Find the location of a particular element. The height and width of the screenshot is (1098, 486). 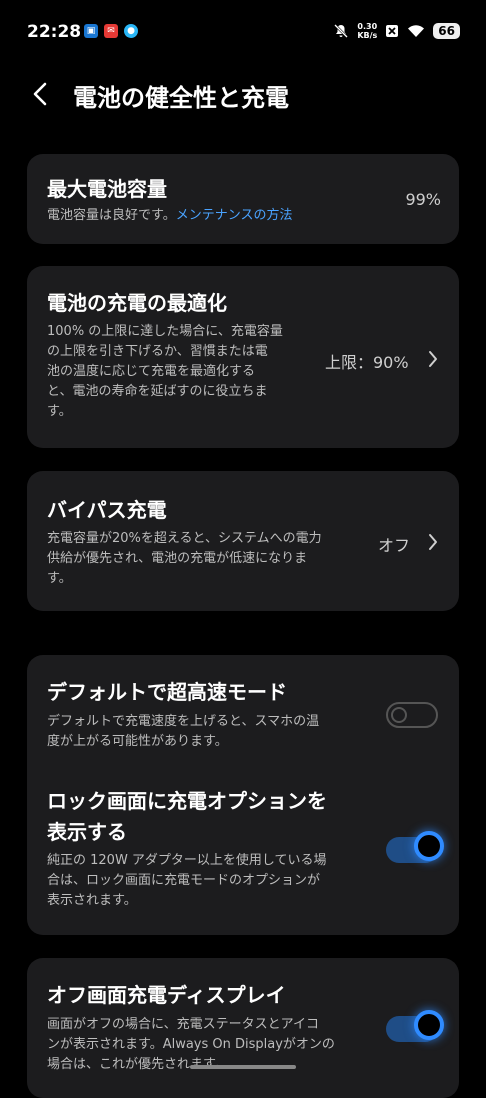

bypass-charging-title: バイパス充電 is located at coordinates (107, 510).